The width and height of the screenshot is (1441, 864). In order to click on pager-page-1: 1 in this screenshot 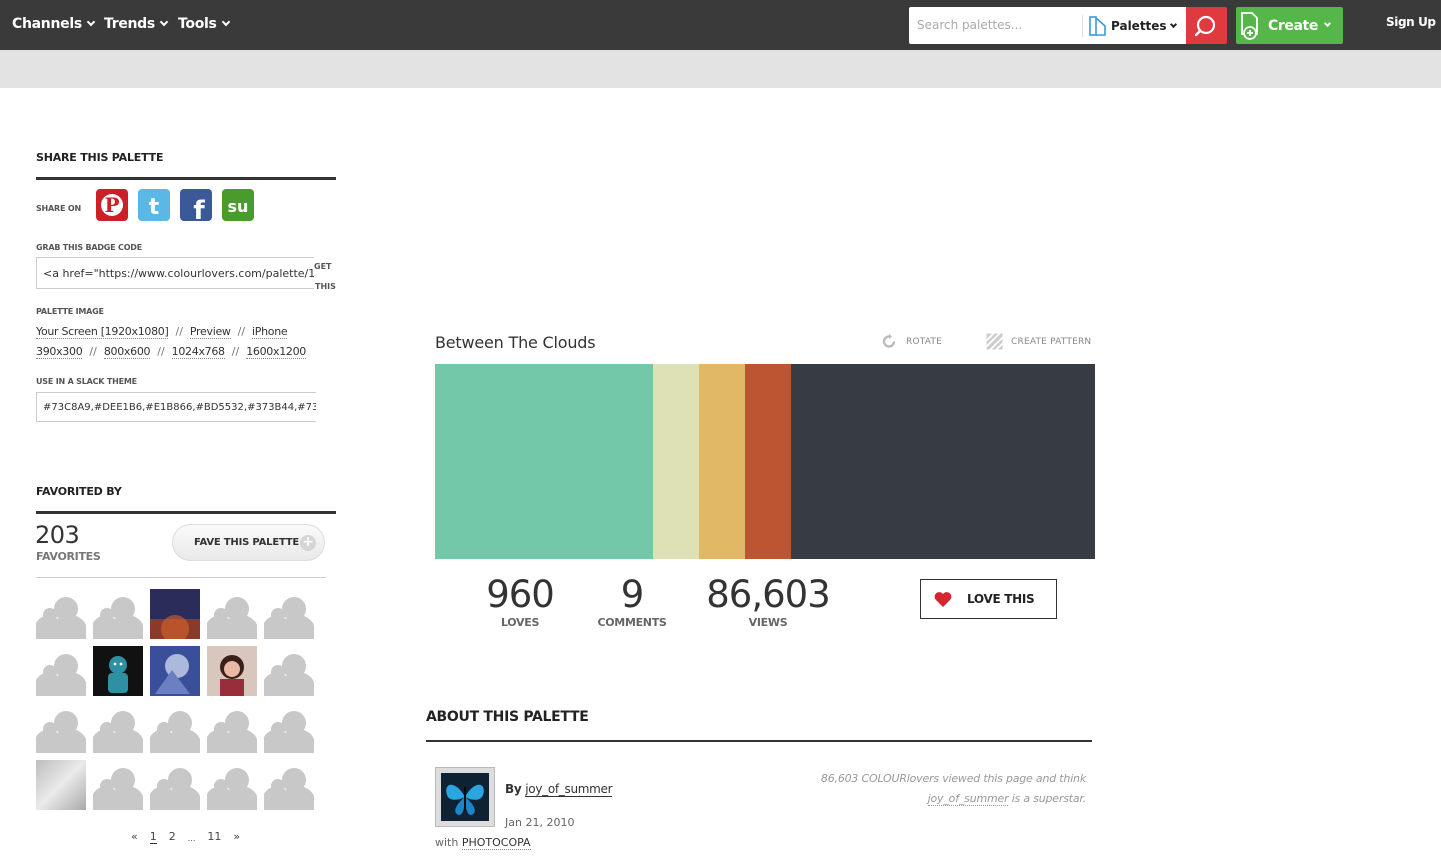, I will do `click(153, 837)`.